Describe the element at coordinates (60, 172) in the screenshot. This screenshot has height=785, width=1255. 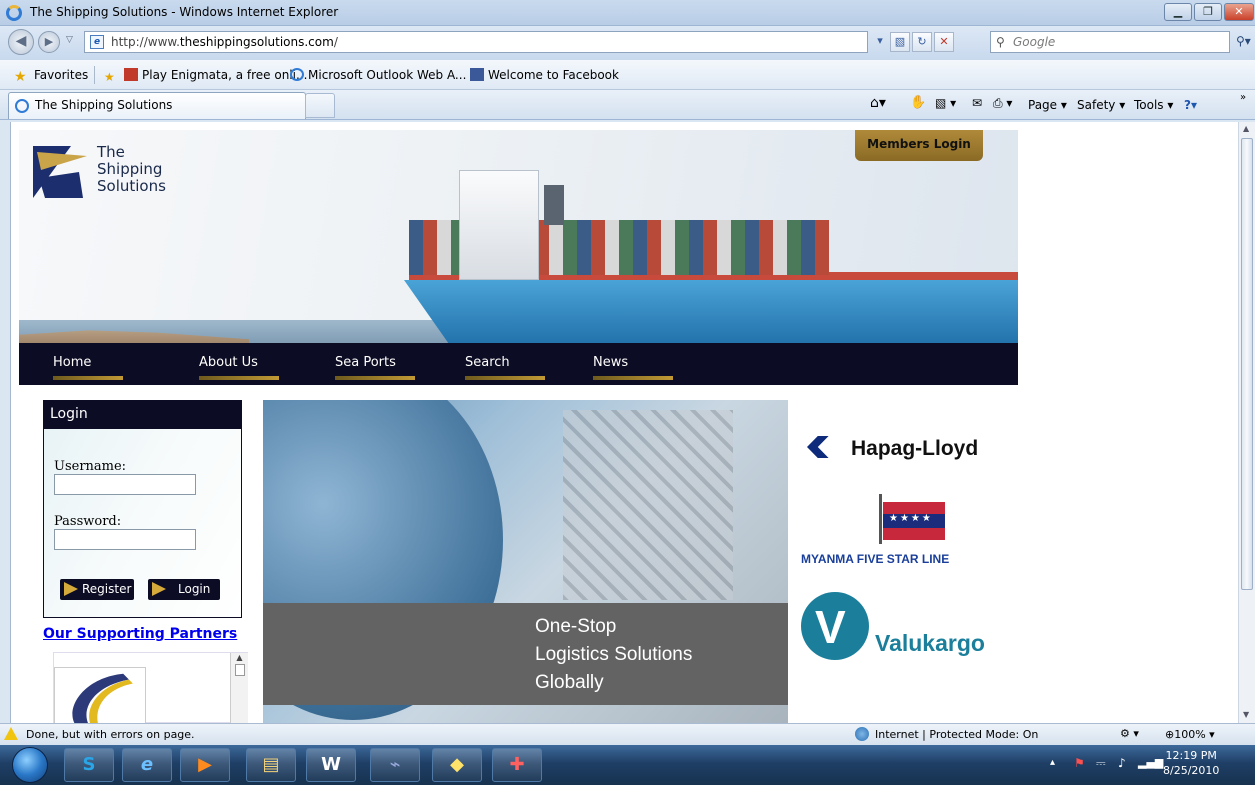
I see `company-logo-icon` at that location.